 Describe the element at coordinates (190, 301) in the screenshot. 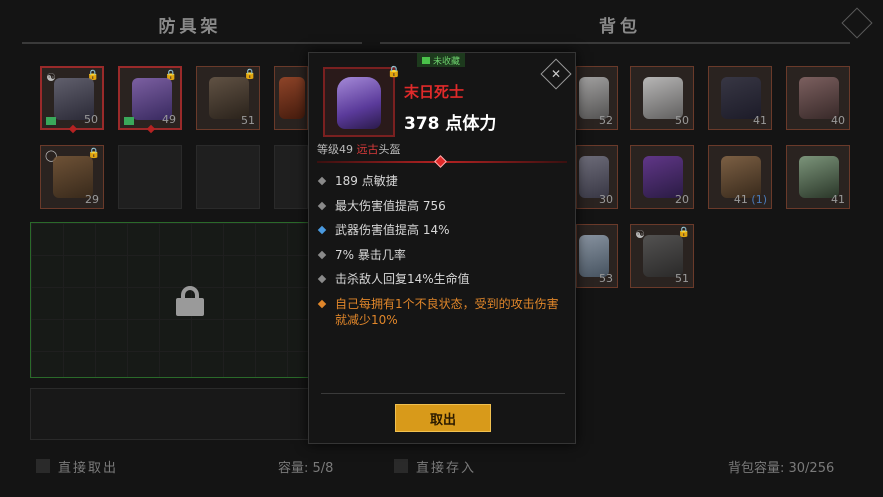

I see `lock-icon` at that location.